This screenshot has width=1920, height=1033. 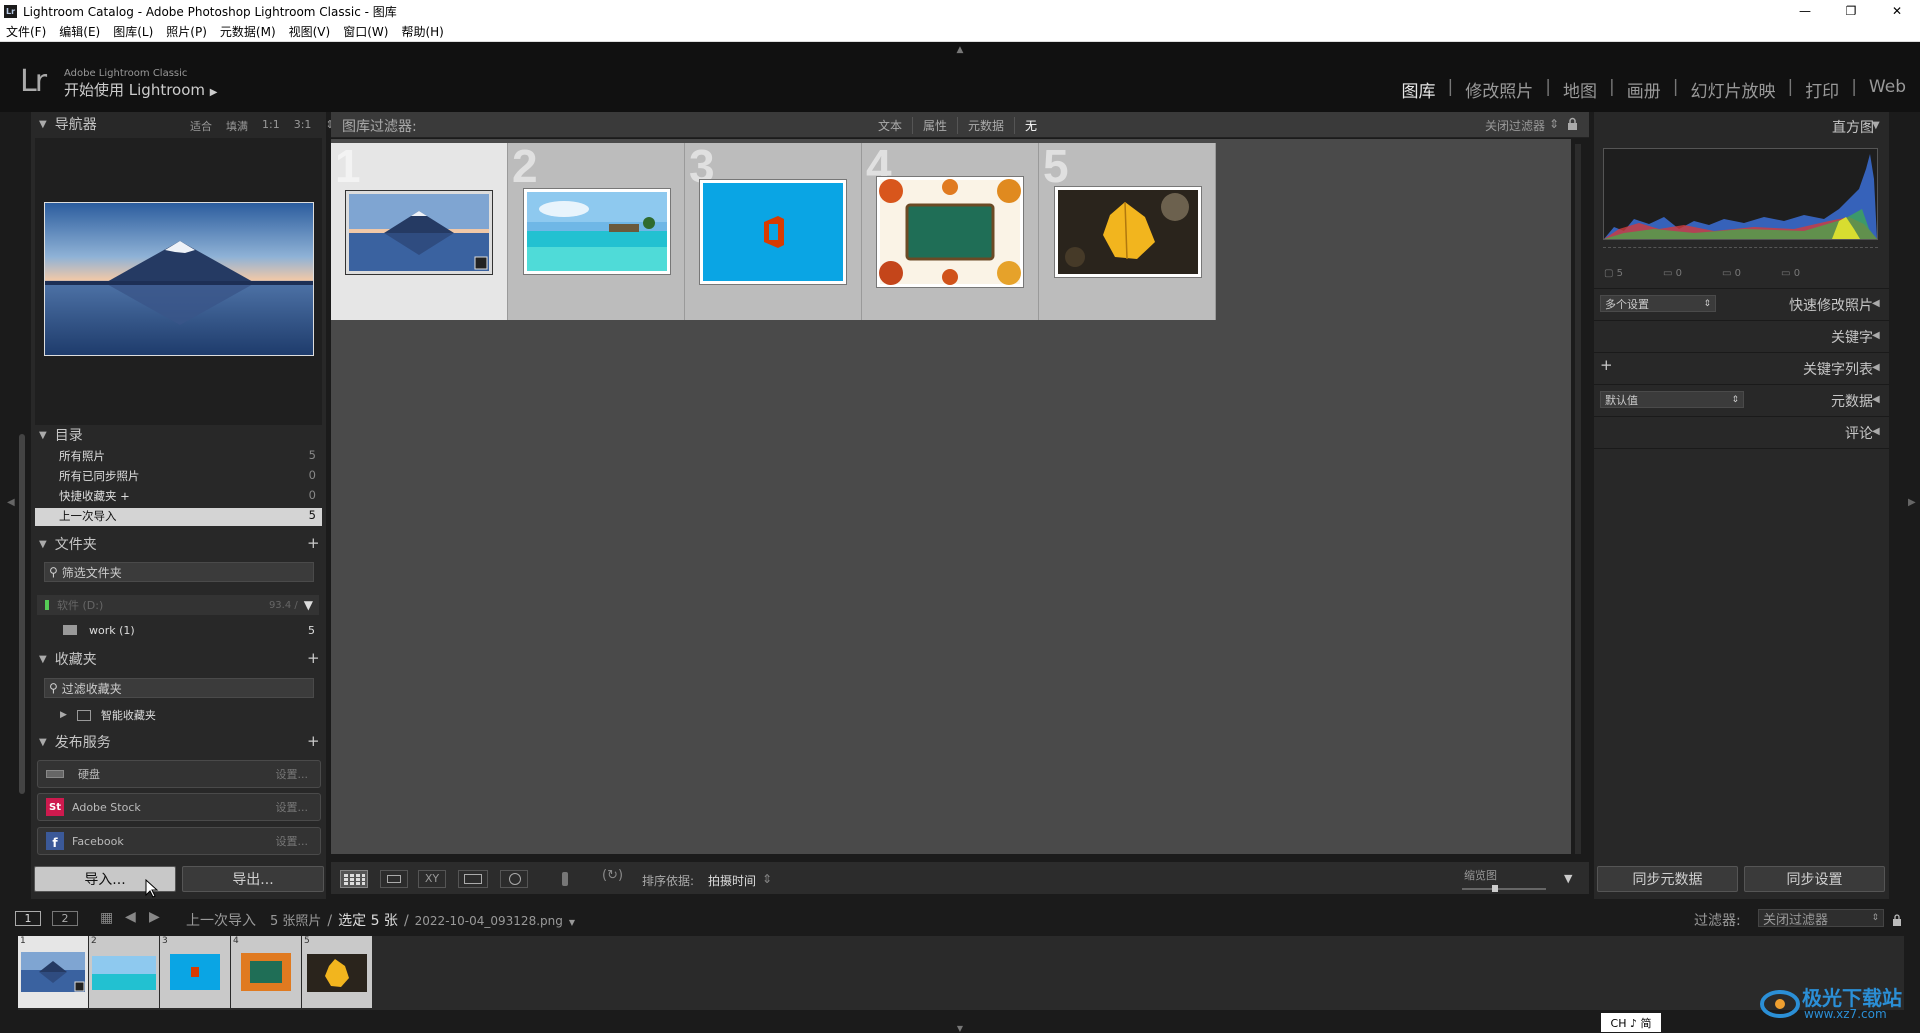 What do you see at coordinates (179, 279) in the screenshot?
I see `navigator-preview-image` at bounding box center [179, 279].